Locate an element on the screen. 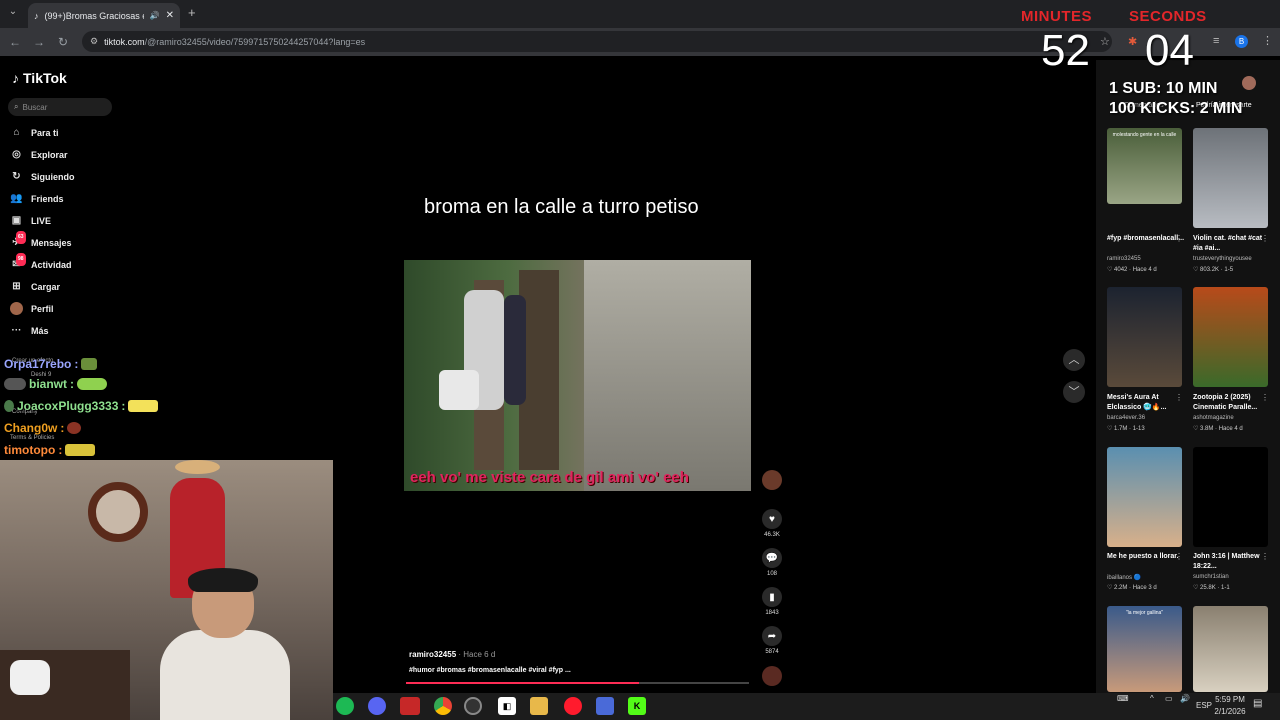 The width and height of the screenshot is (1280, 720). clock-time: 5:59 PM is located at coordinates (1230, 699).